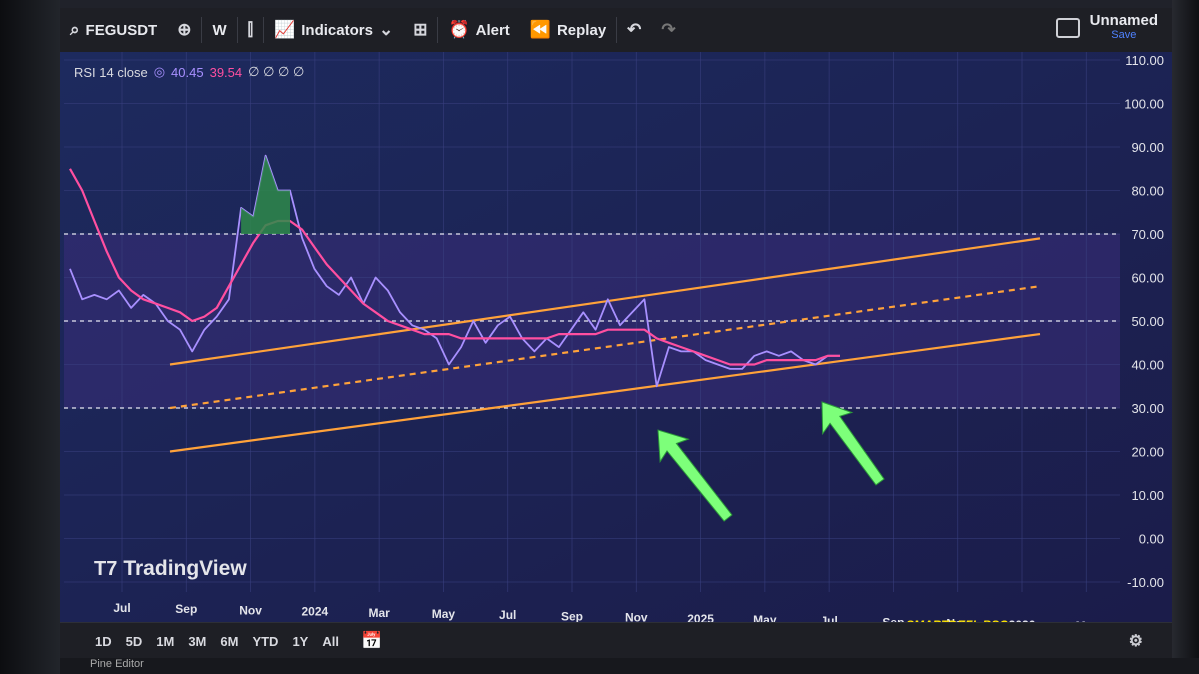  I want to click on alert-button: ⏰ Alert, so click(478, 30).